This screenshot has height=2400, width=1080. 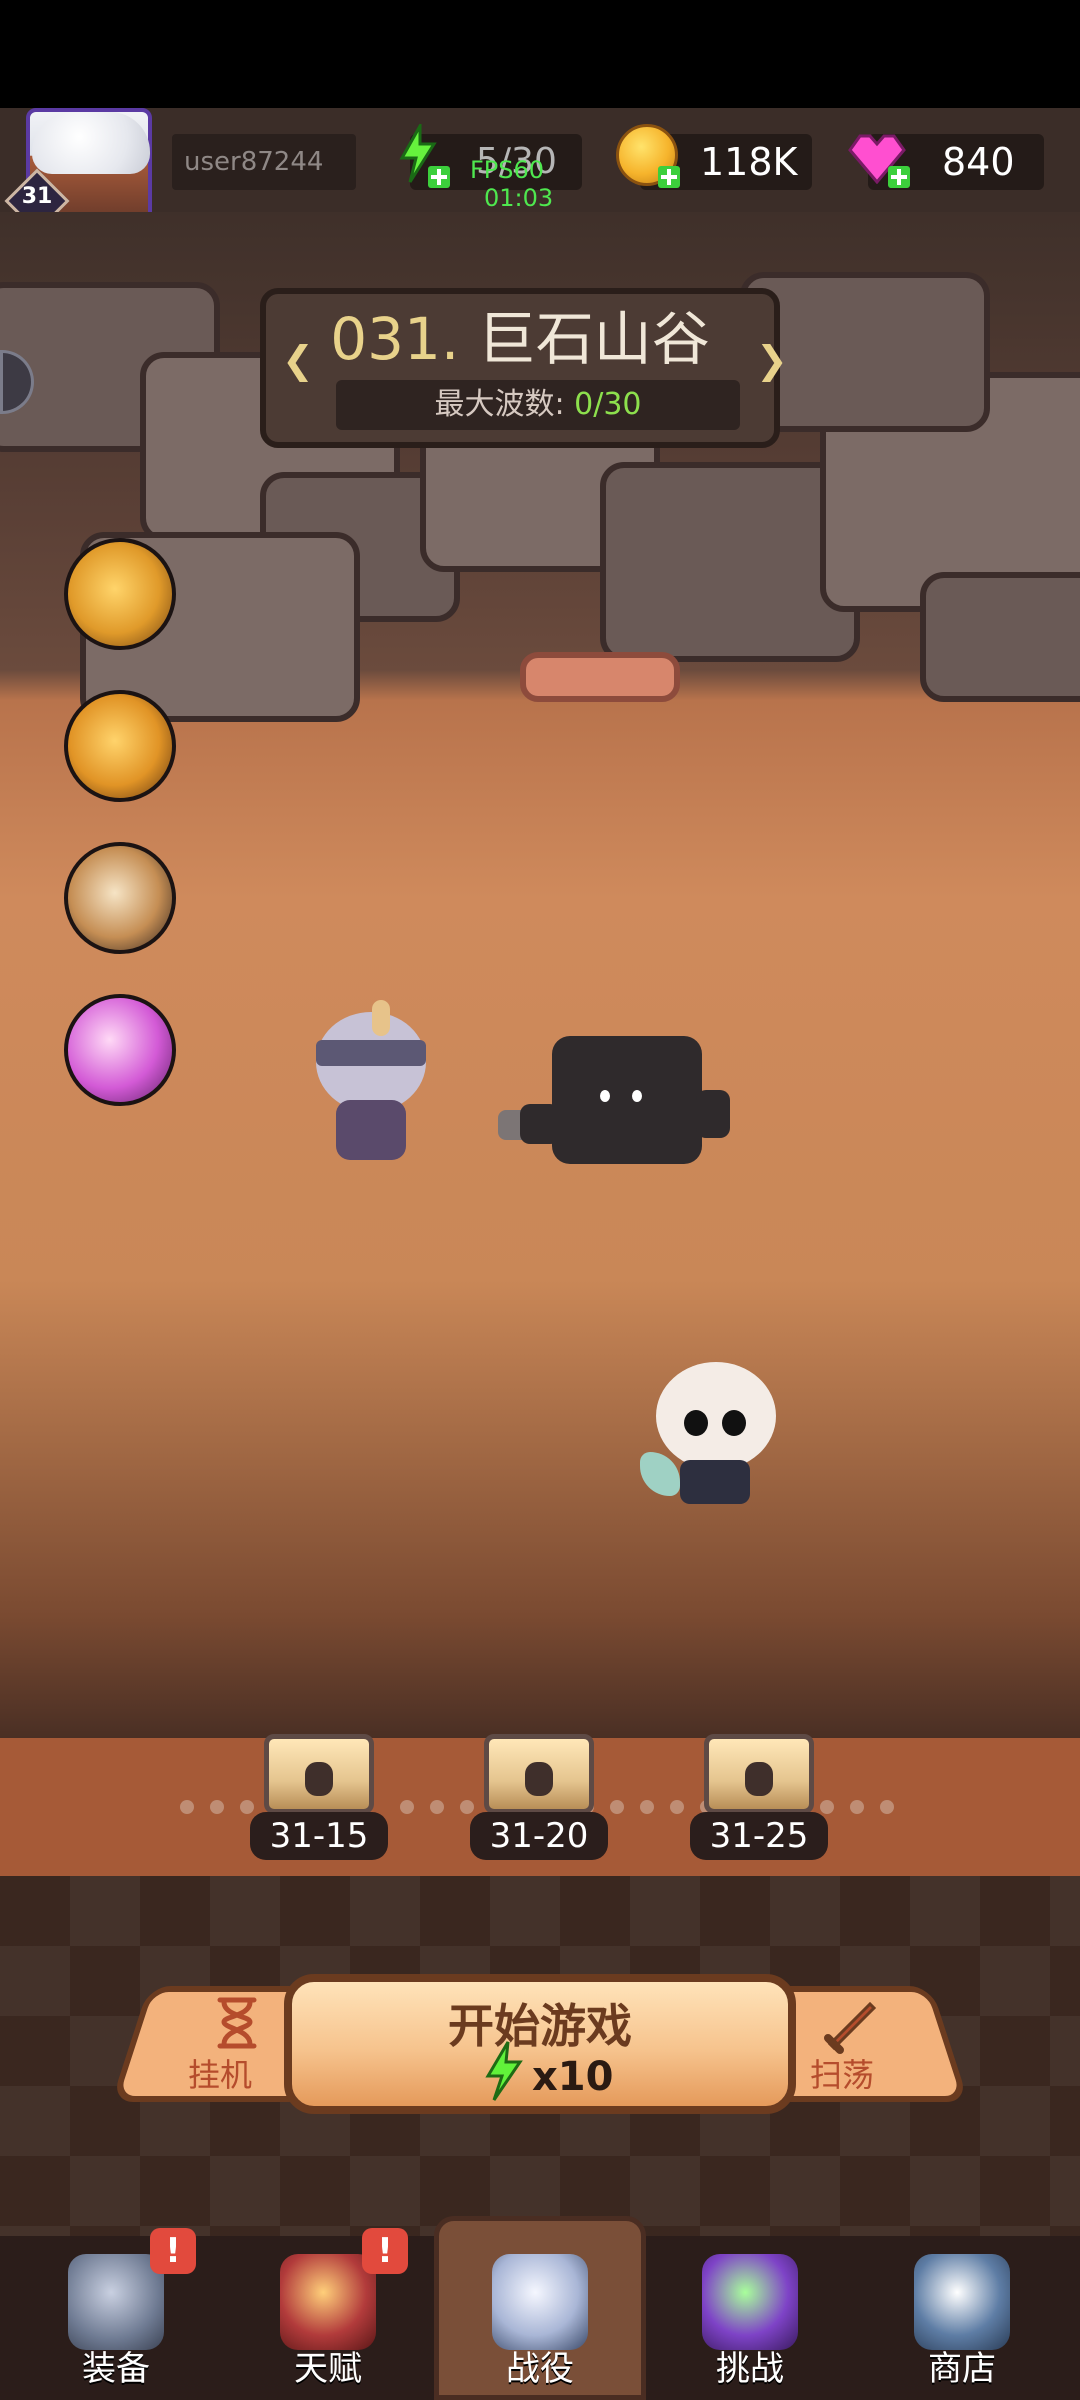 I want to click on crossed-swords-icon, so click(x=540, y=2302).